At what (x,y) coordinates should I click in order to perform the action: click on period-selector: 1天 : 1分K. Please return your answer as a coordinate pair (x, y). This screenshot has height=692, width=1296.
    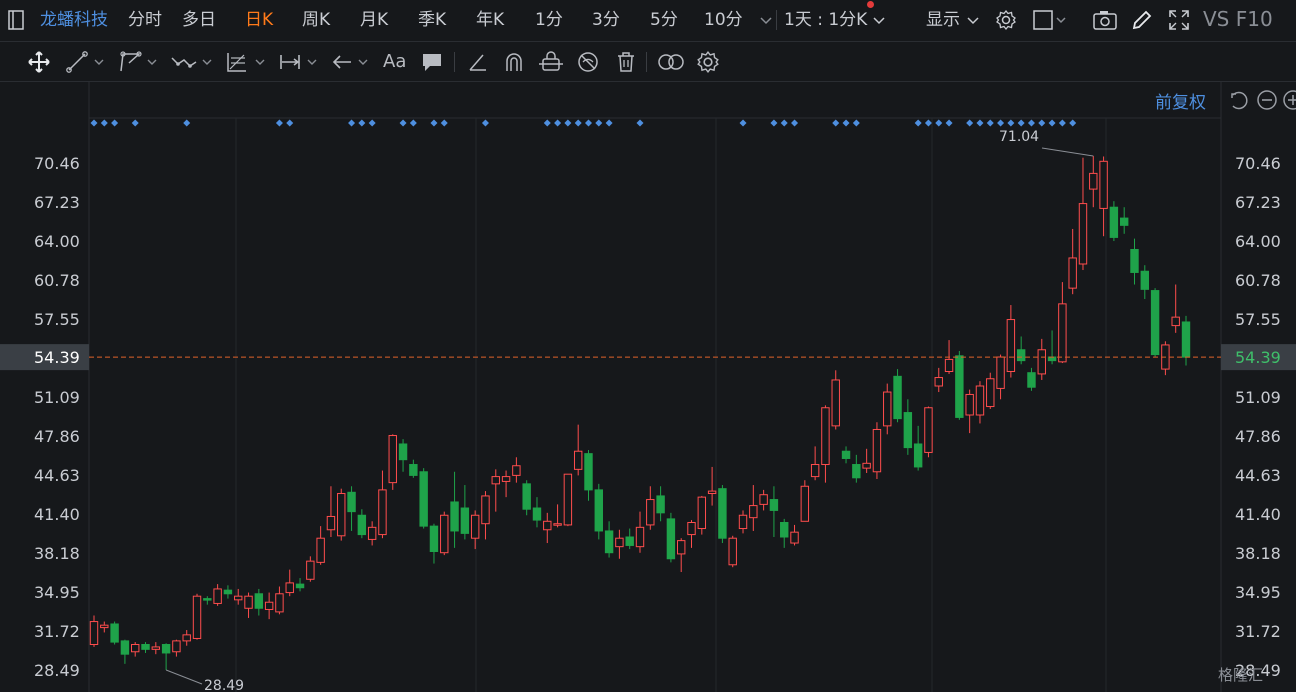
    Looking at the image, I should click on (825, 20).